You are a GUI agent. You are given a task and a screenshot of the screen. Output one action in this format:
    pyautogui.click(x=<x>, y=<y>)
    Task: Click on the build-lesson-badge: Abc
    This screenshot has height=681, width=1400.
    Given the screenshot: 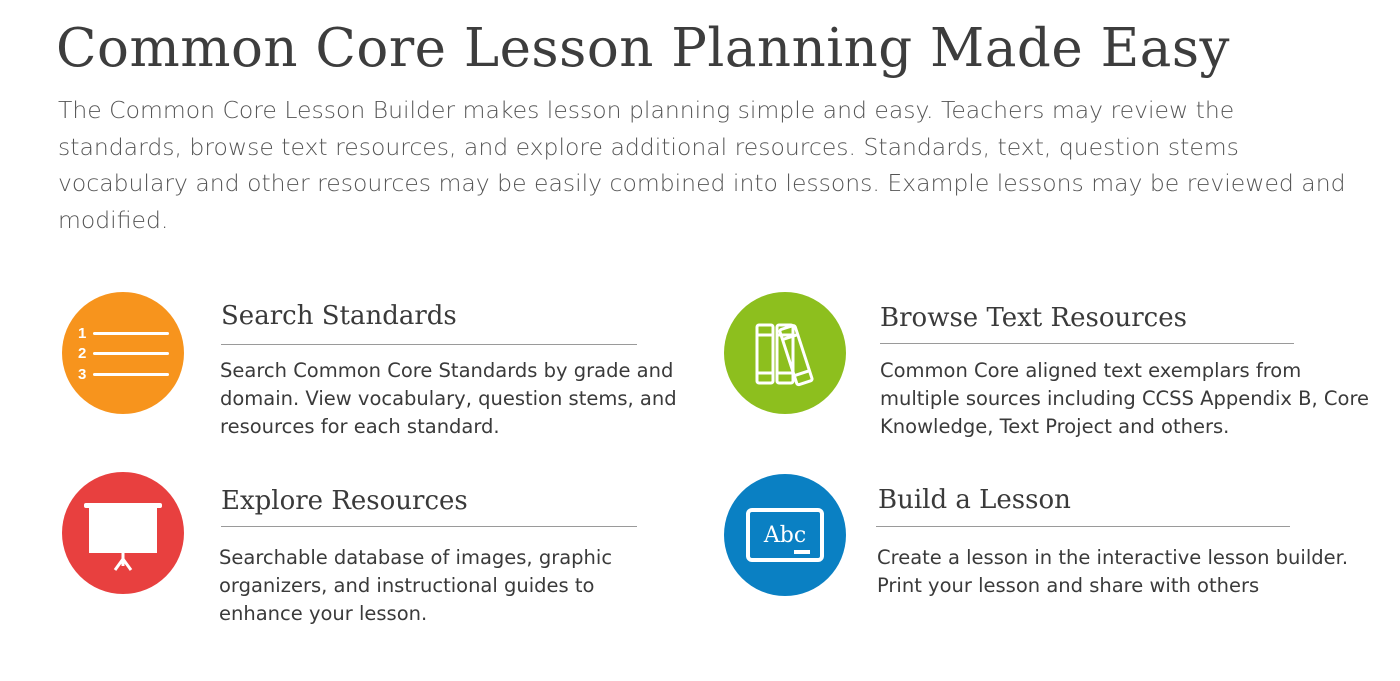 What is the action you would take?
    pyautogui.click(x=785, y=535)
    